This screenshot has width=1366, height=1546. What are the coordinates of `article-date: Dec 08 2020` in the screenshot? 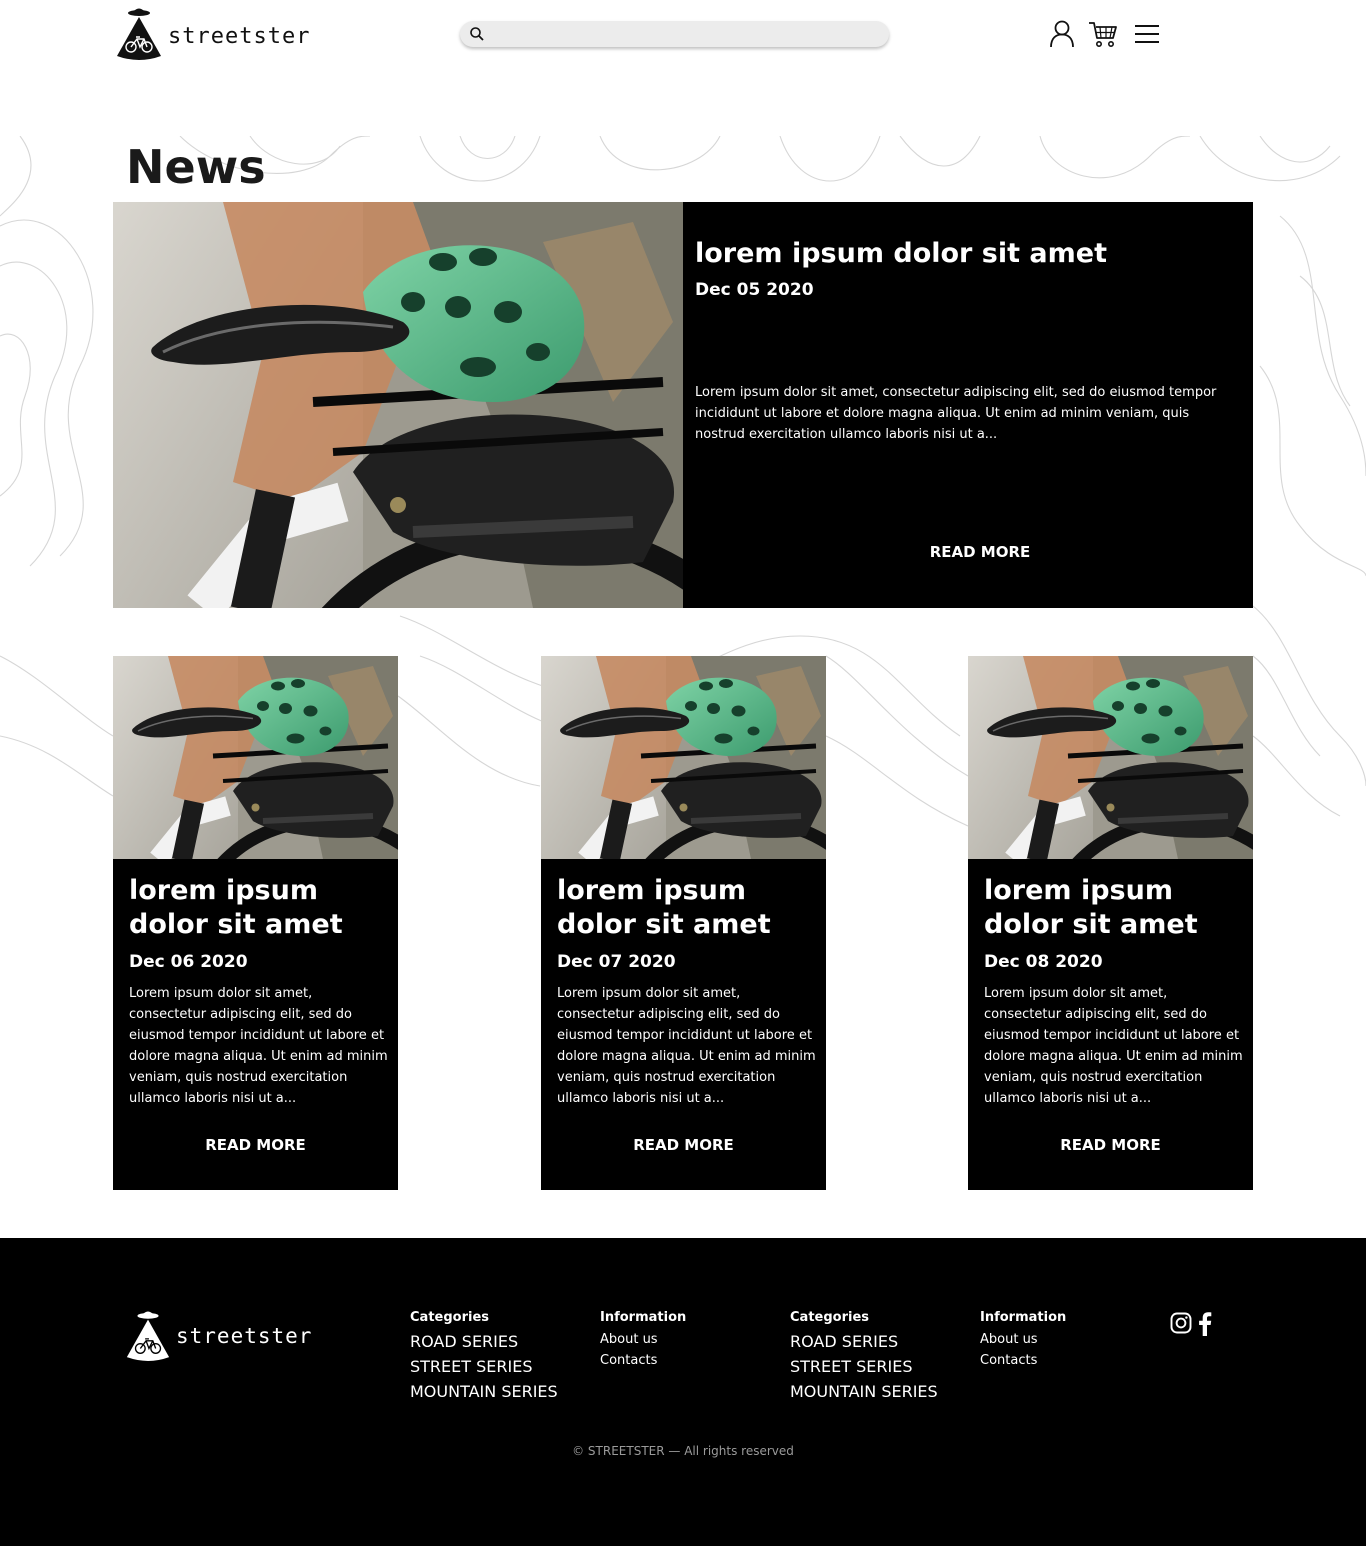 It's located at (1043, 962).